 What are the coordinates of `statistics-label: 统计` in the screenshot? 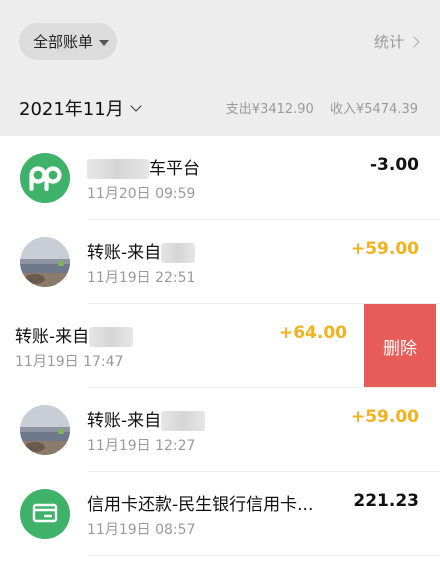 It's located at (388, 42).